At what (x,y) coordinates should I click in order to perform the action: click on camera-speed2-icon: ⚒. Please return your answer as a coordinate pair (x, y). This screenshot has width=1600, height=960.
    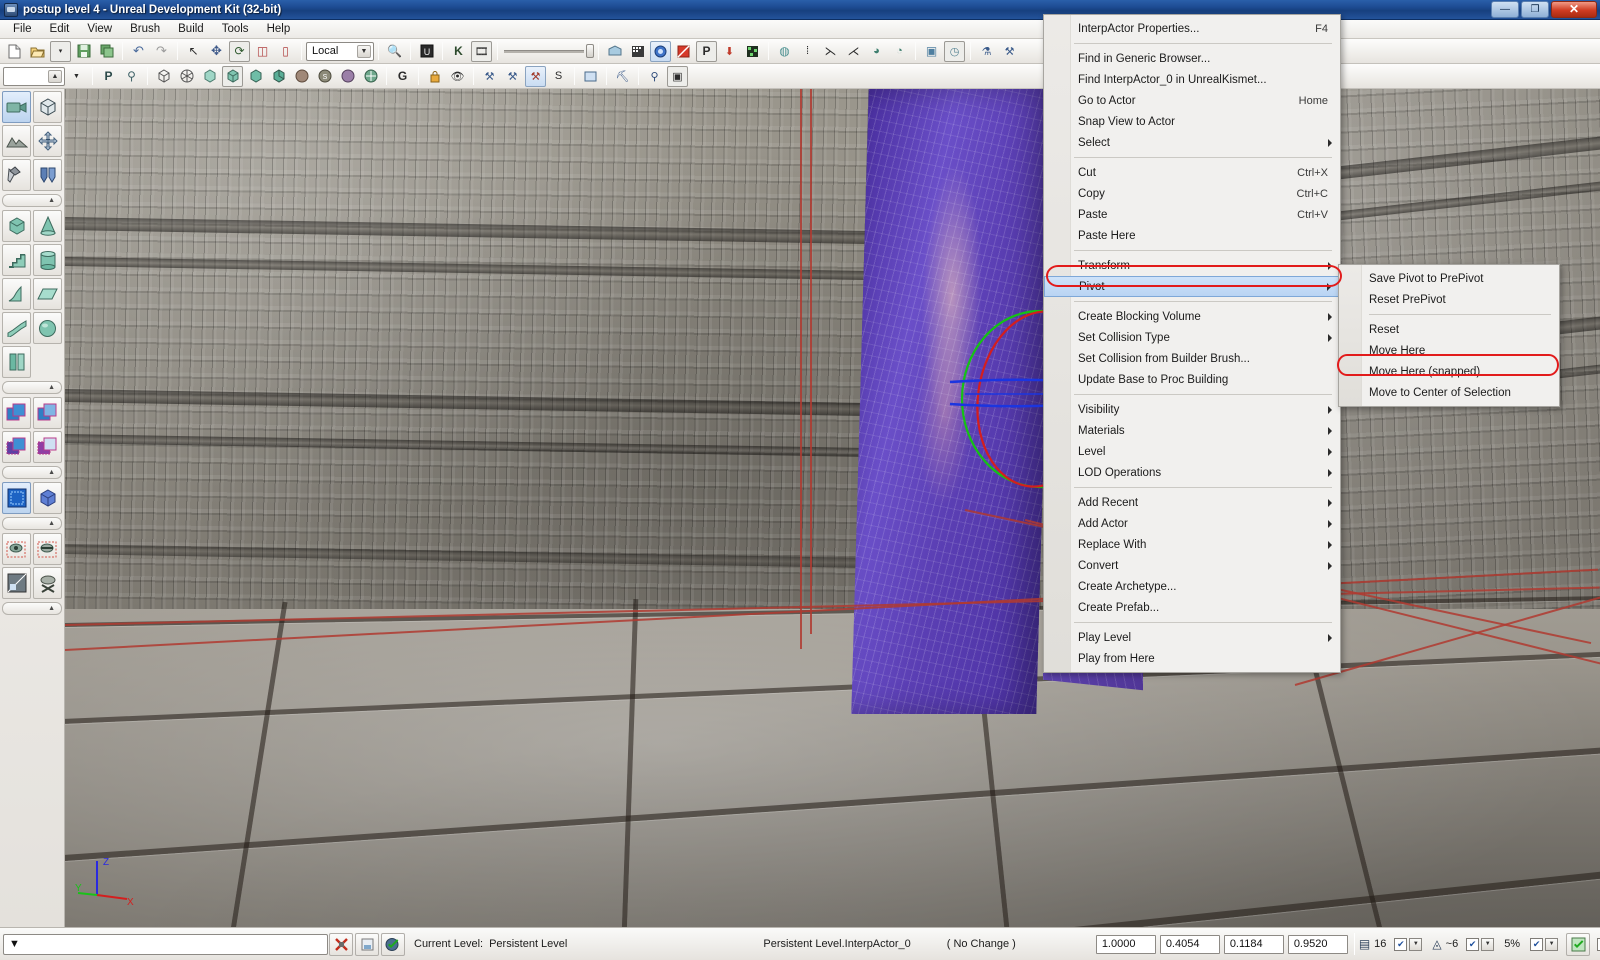
    Looking at the image, I should click on (512, 76).